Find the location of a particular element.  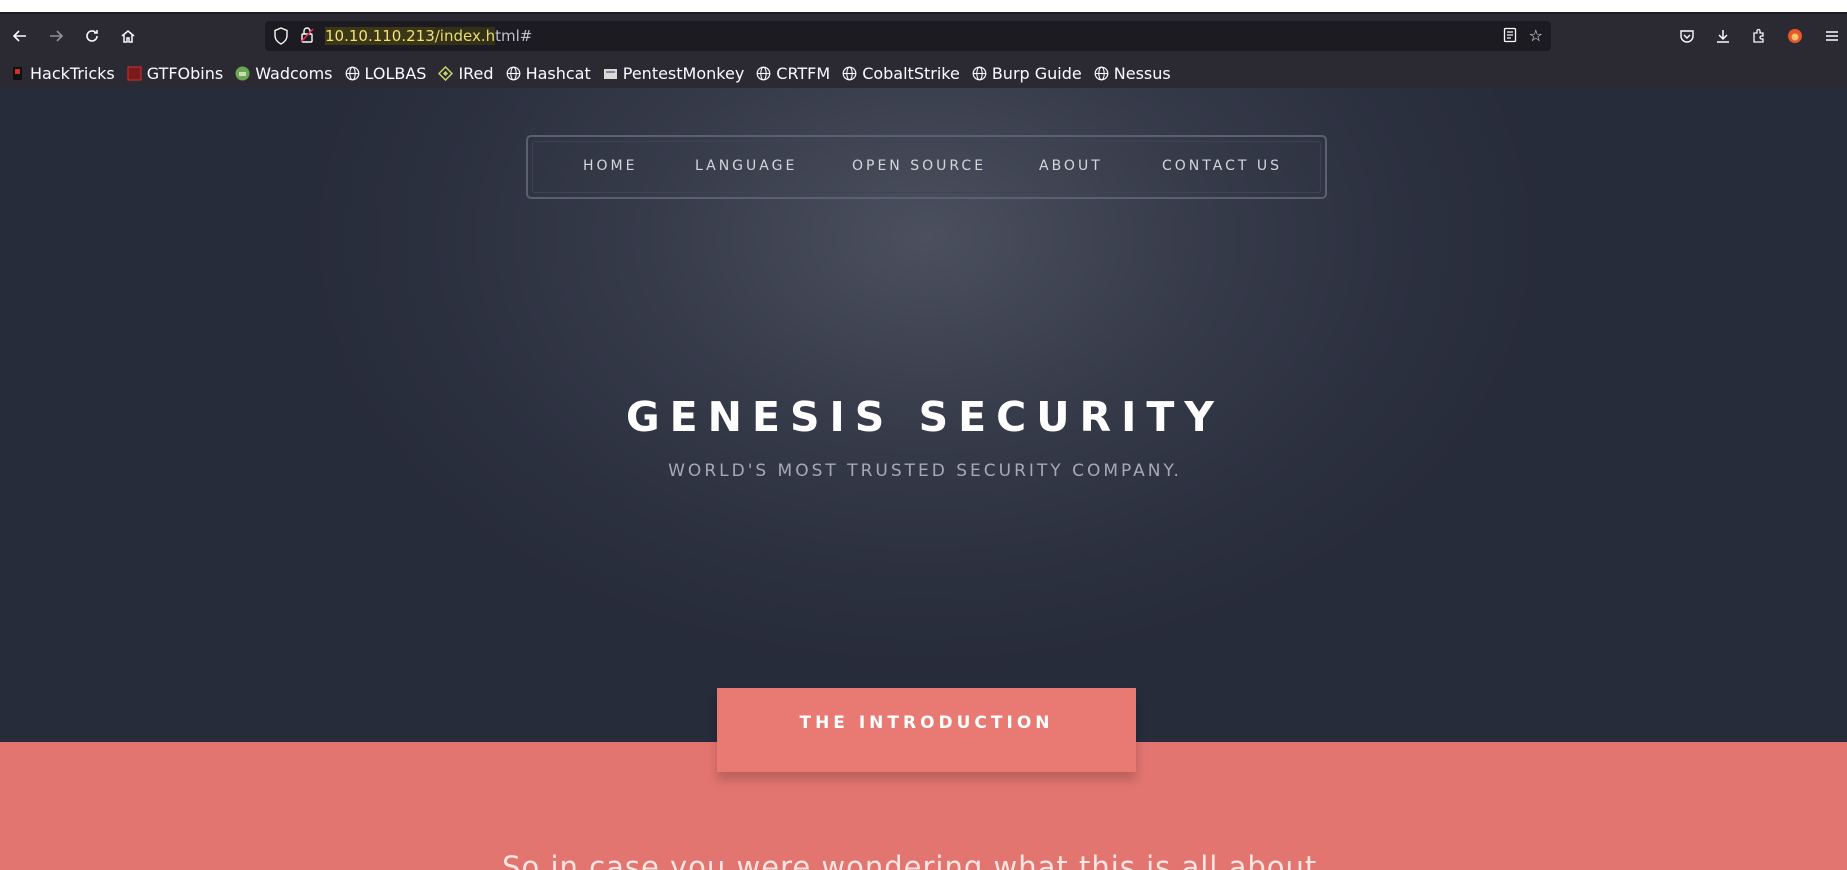

bookmark-label: Hashcat is located at coordinates (558, 73).